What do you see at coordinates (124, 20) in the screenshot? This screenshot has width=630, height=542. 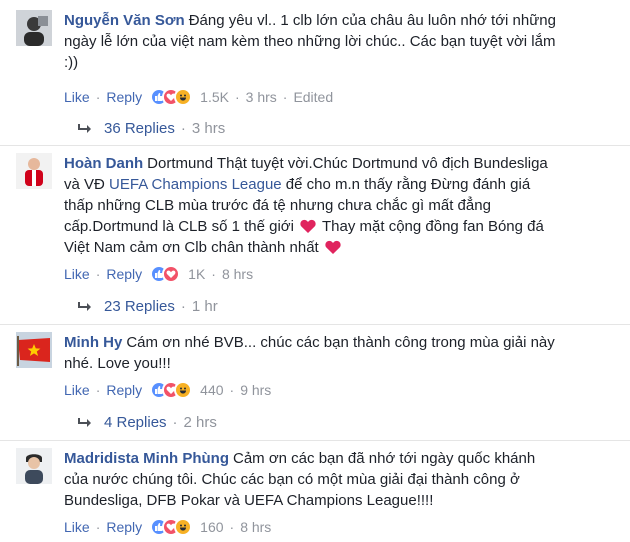 I see `comment-author: Nguyễn Văn Sơn` at bounding box center [124, 20].